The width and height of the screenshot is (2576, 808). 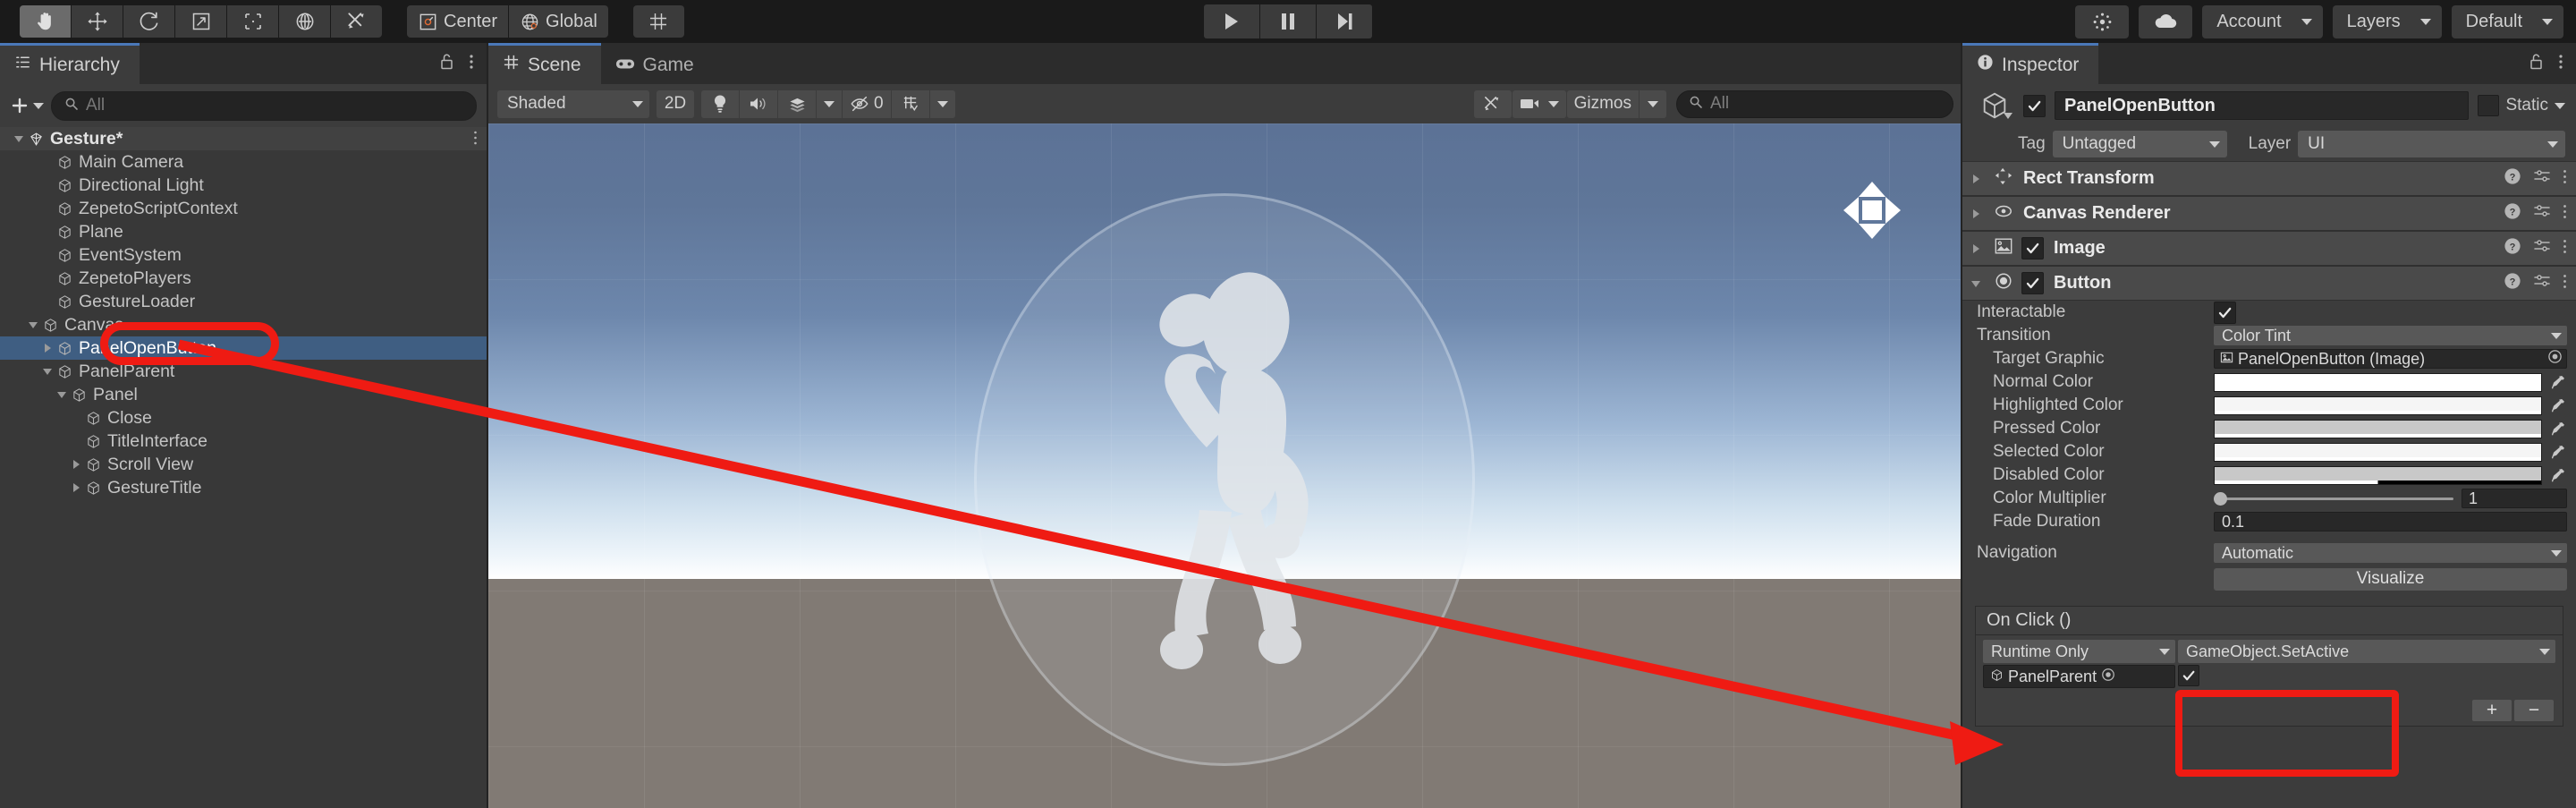 What do you see at coordinates (97, 22) in the screenshot?
I see `move-tool-button` at bounding box center [97, 22].